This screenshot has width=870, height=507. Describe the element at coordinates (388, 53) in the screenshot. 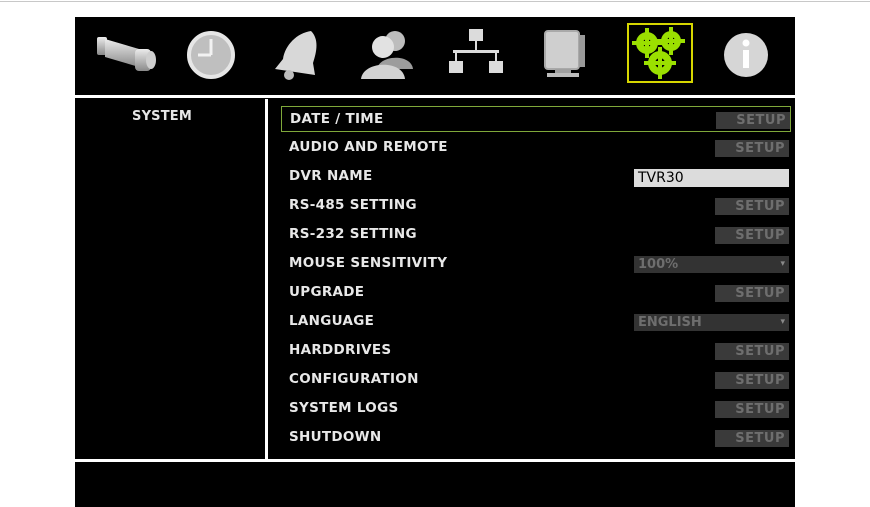

I see `users-icon` at that location.